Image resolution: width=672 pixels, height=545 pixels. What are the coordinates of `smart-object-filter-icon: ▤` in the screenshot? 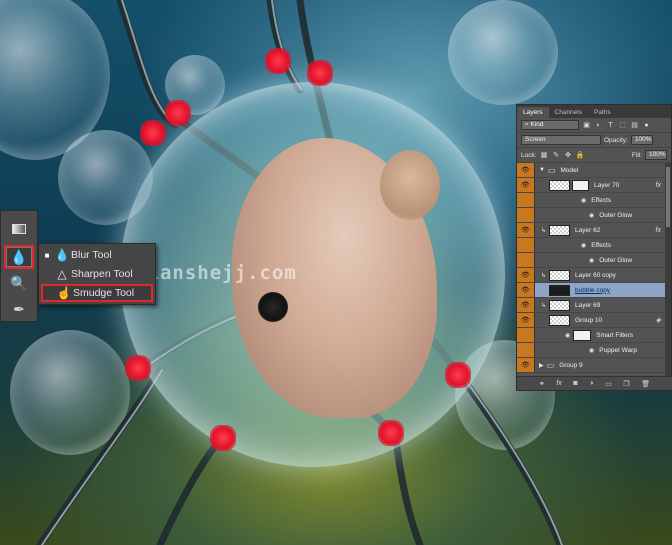 It's located at (634, 125).